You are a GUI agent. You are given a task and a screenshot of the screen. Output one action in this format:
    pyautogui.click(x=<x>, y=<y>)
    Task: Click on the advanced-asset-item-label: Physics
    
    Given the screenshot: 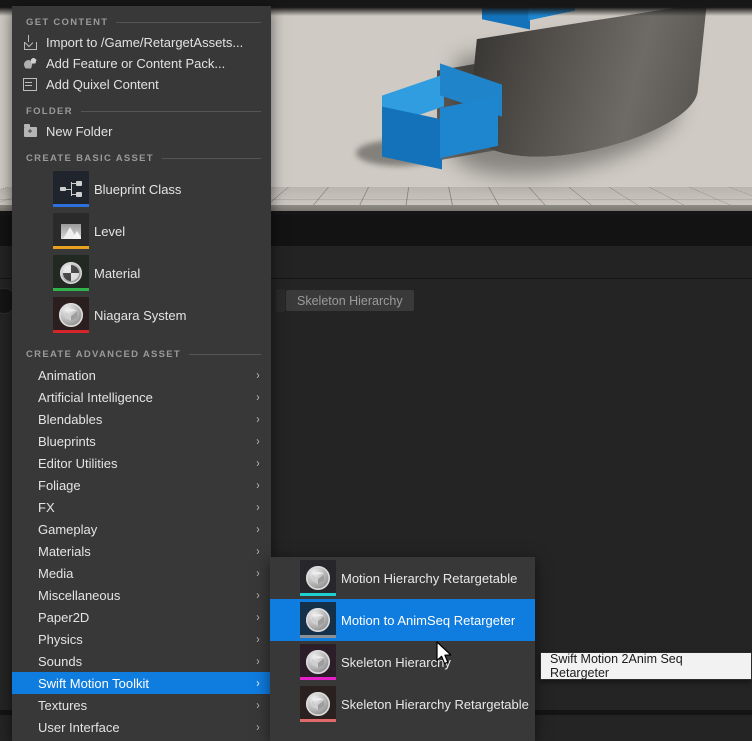 What is the action you would take?
    pyautogui.click(x=60, y=639)
    